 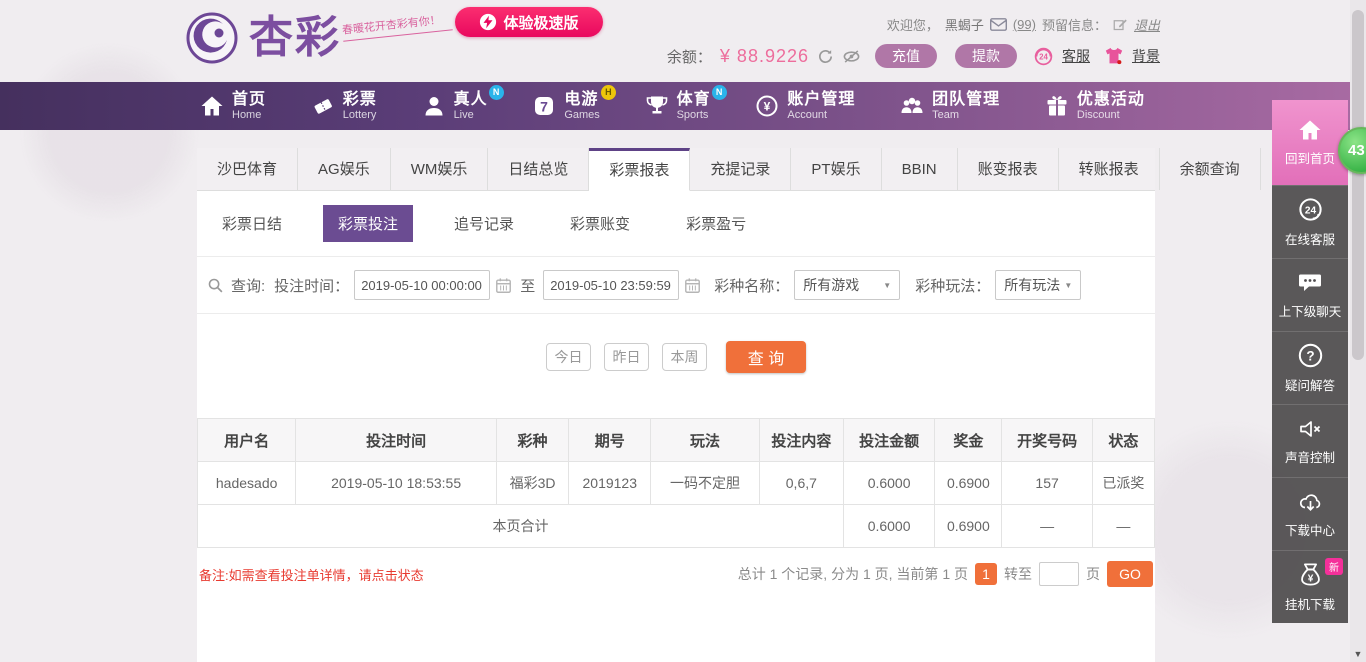 I want to click on subtab-lottery-profit: 彩票盈亏, so click(x=716, y=223).